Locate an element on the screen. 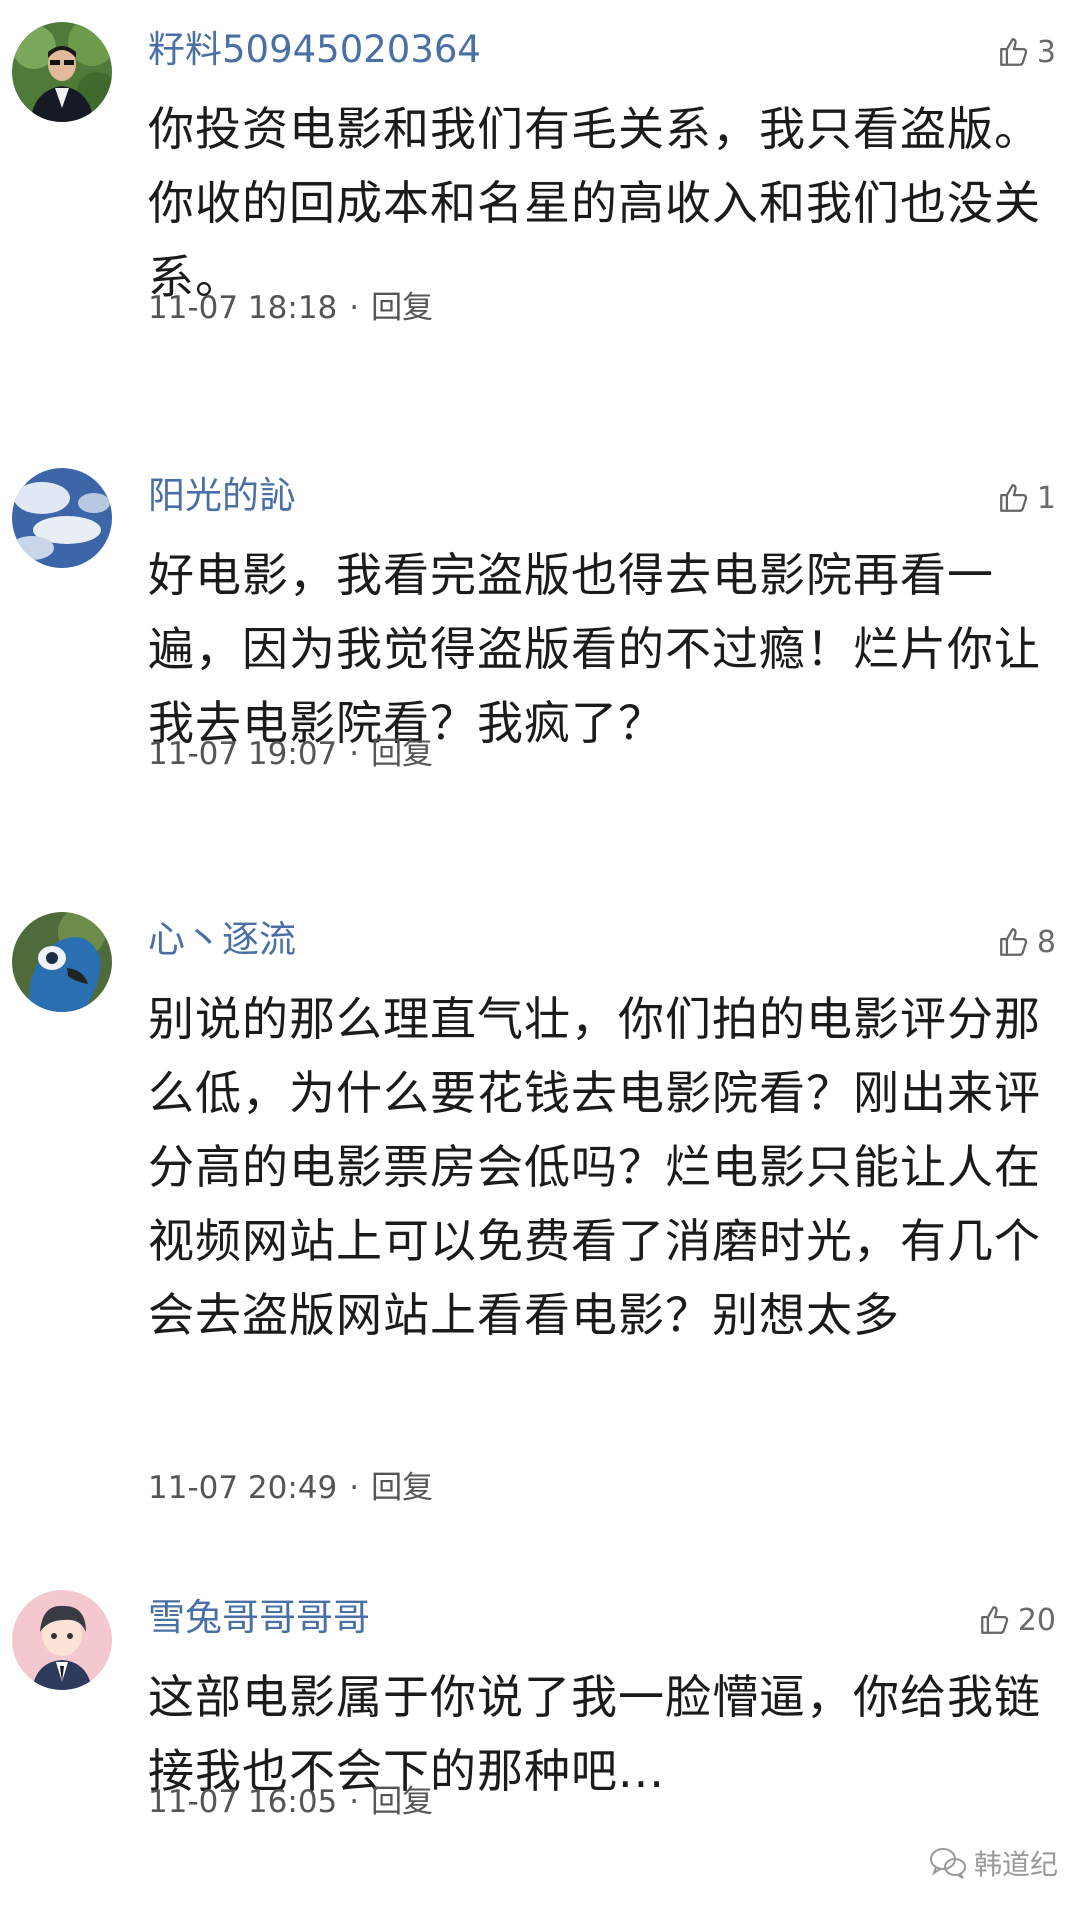 The image size is (1080, 1905). username: 雪兔哥哥哥哥 is located at coordinates (259, 1618).